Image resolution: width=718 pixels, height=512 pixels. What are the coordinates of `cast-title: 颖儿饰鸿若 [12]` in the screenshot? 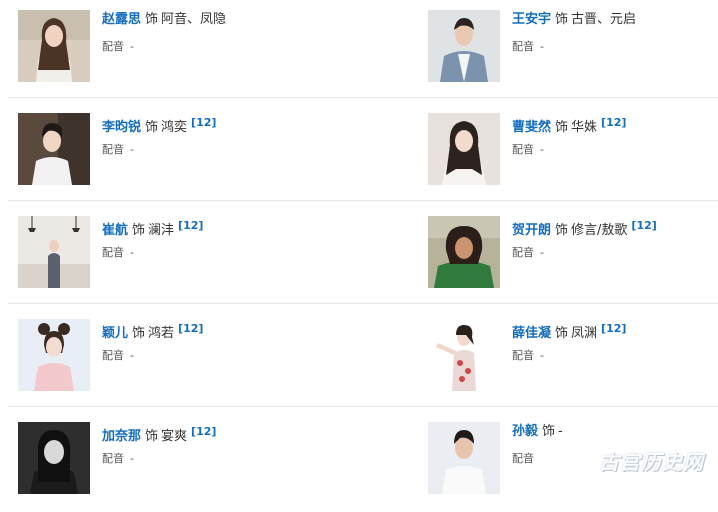 It's located at (152, 331).